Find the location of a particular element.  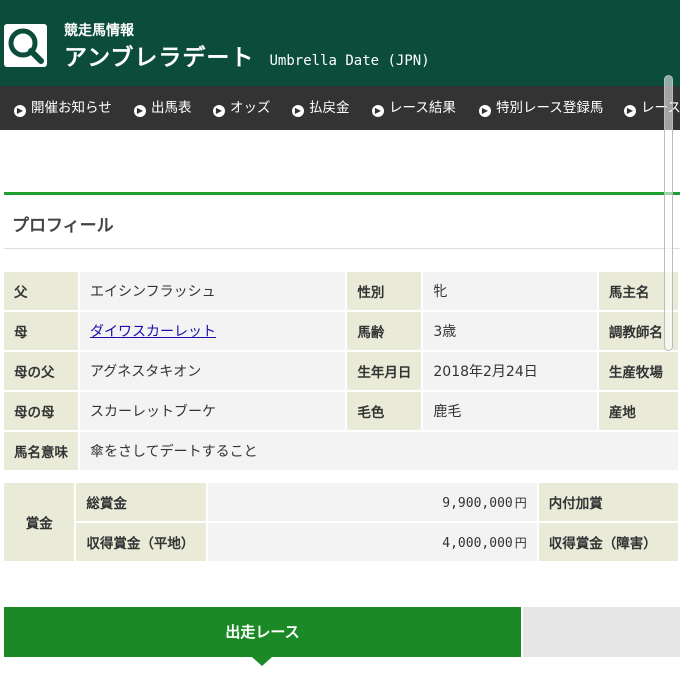

profile-heading: プロフィール is located at coordinates (63, 226).